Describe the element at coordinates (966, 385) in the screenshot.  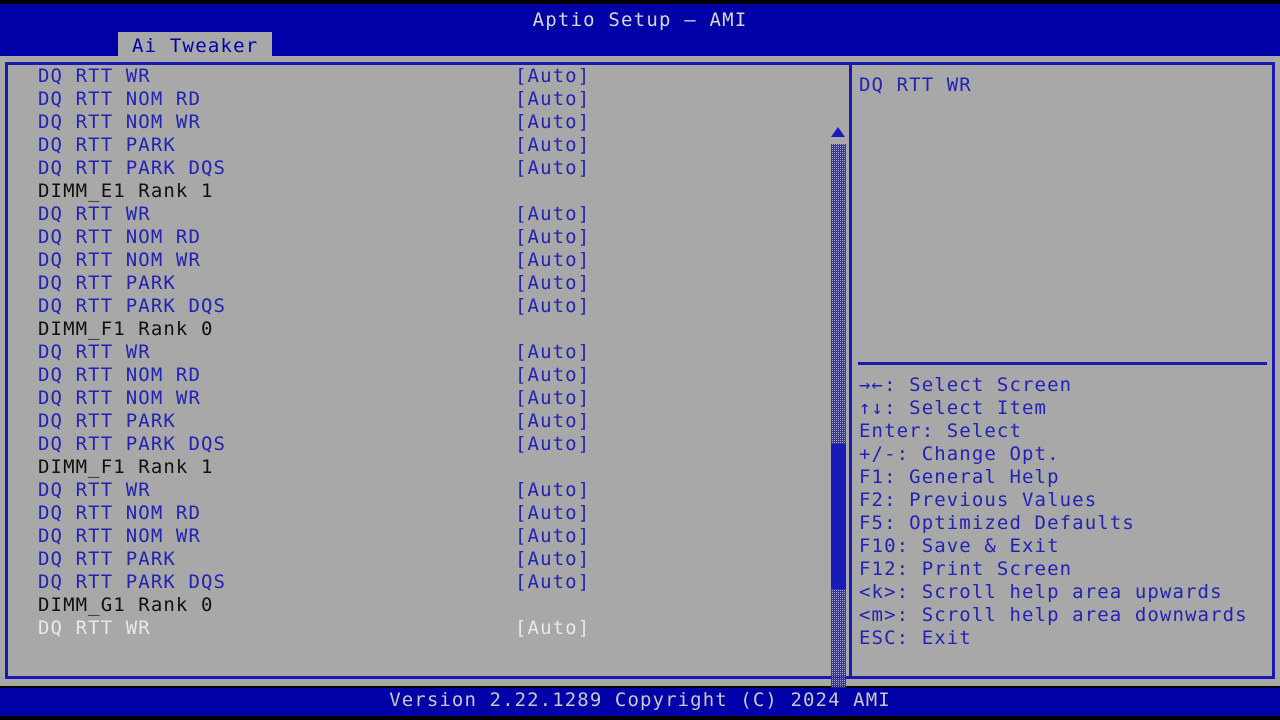
I see `legend-entry: →←: Select Screen` at that location.